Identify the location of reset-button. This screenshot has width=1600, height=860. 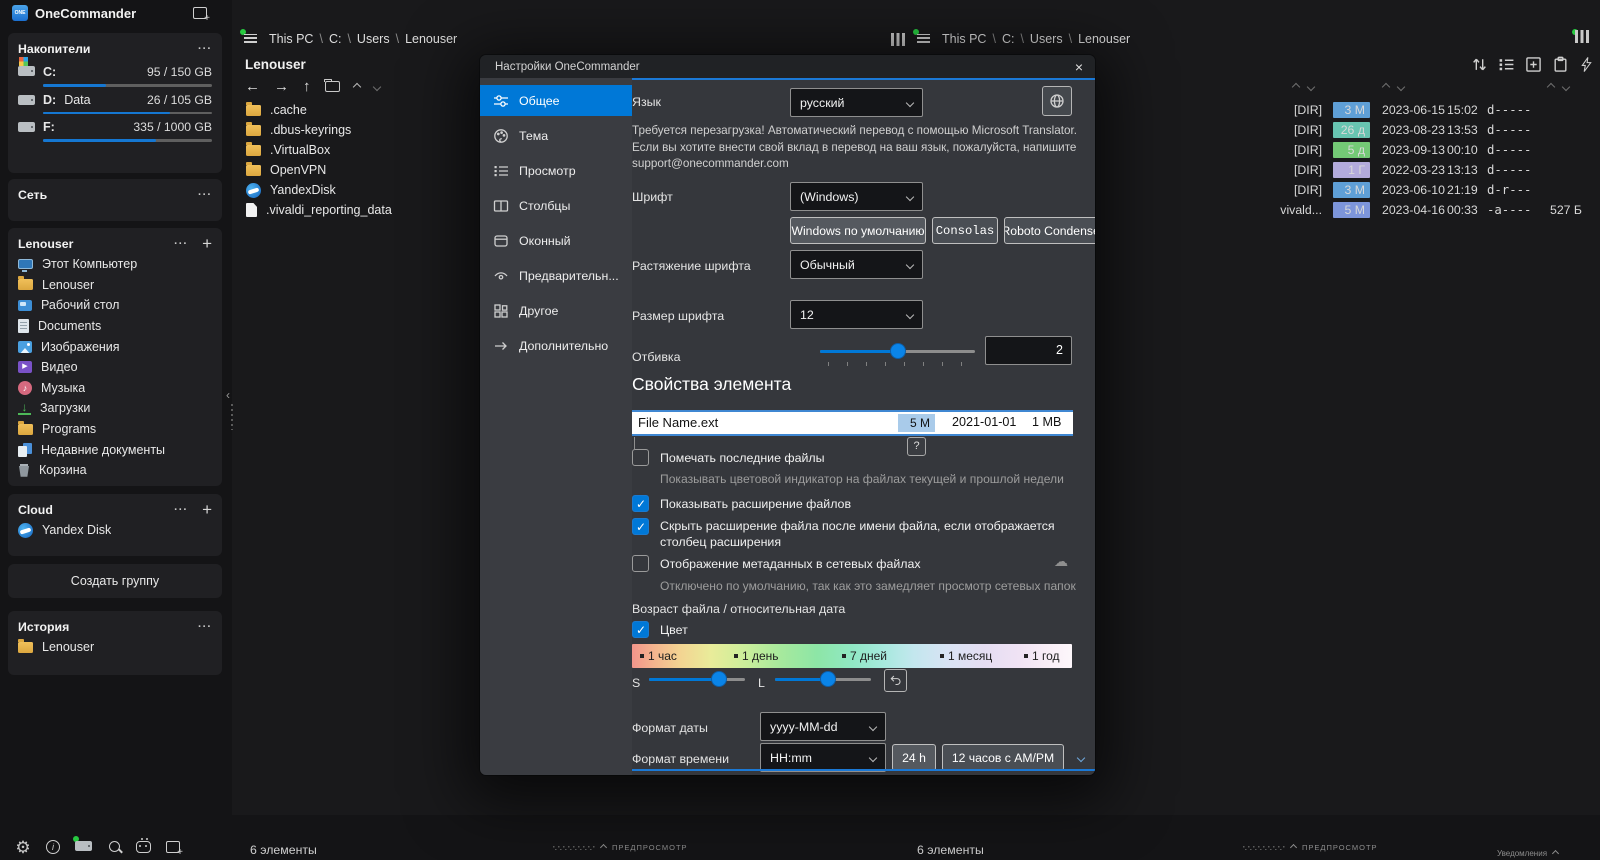
(895, 680).